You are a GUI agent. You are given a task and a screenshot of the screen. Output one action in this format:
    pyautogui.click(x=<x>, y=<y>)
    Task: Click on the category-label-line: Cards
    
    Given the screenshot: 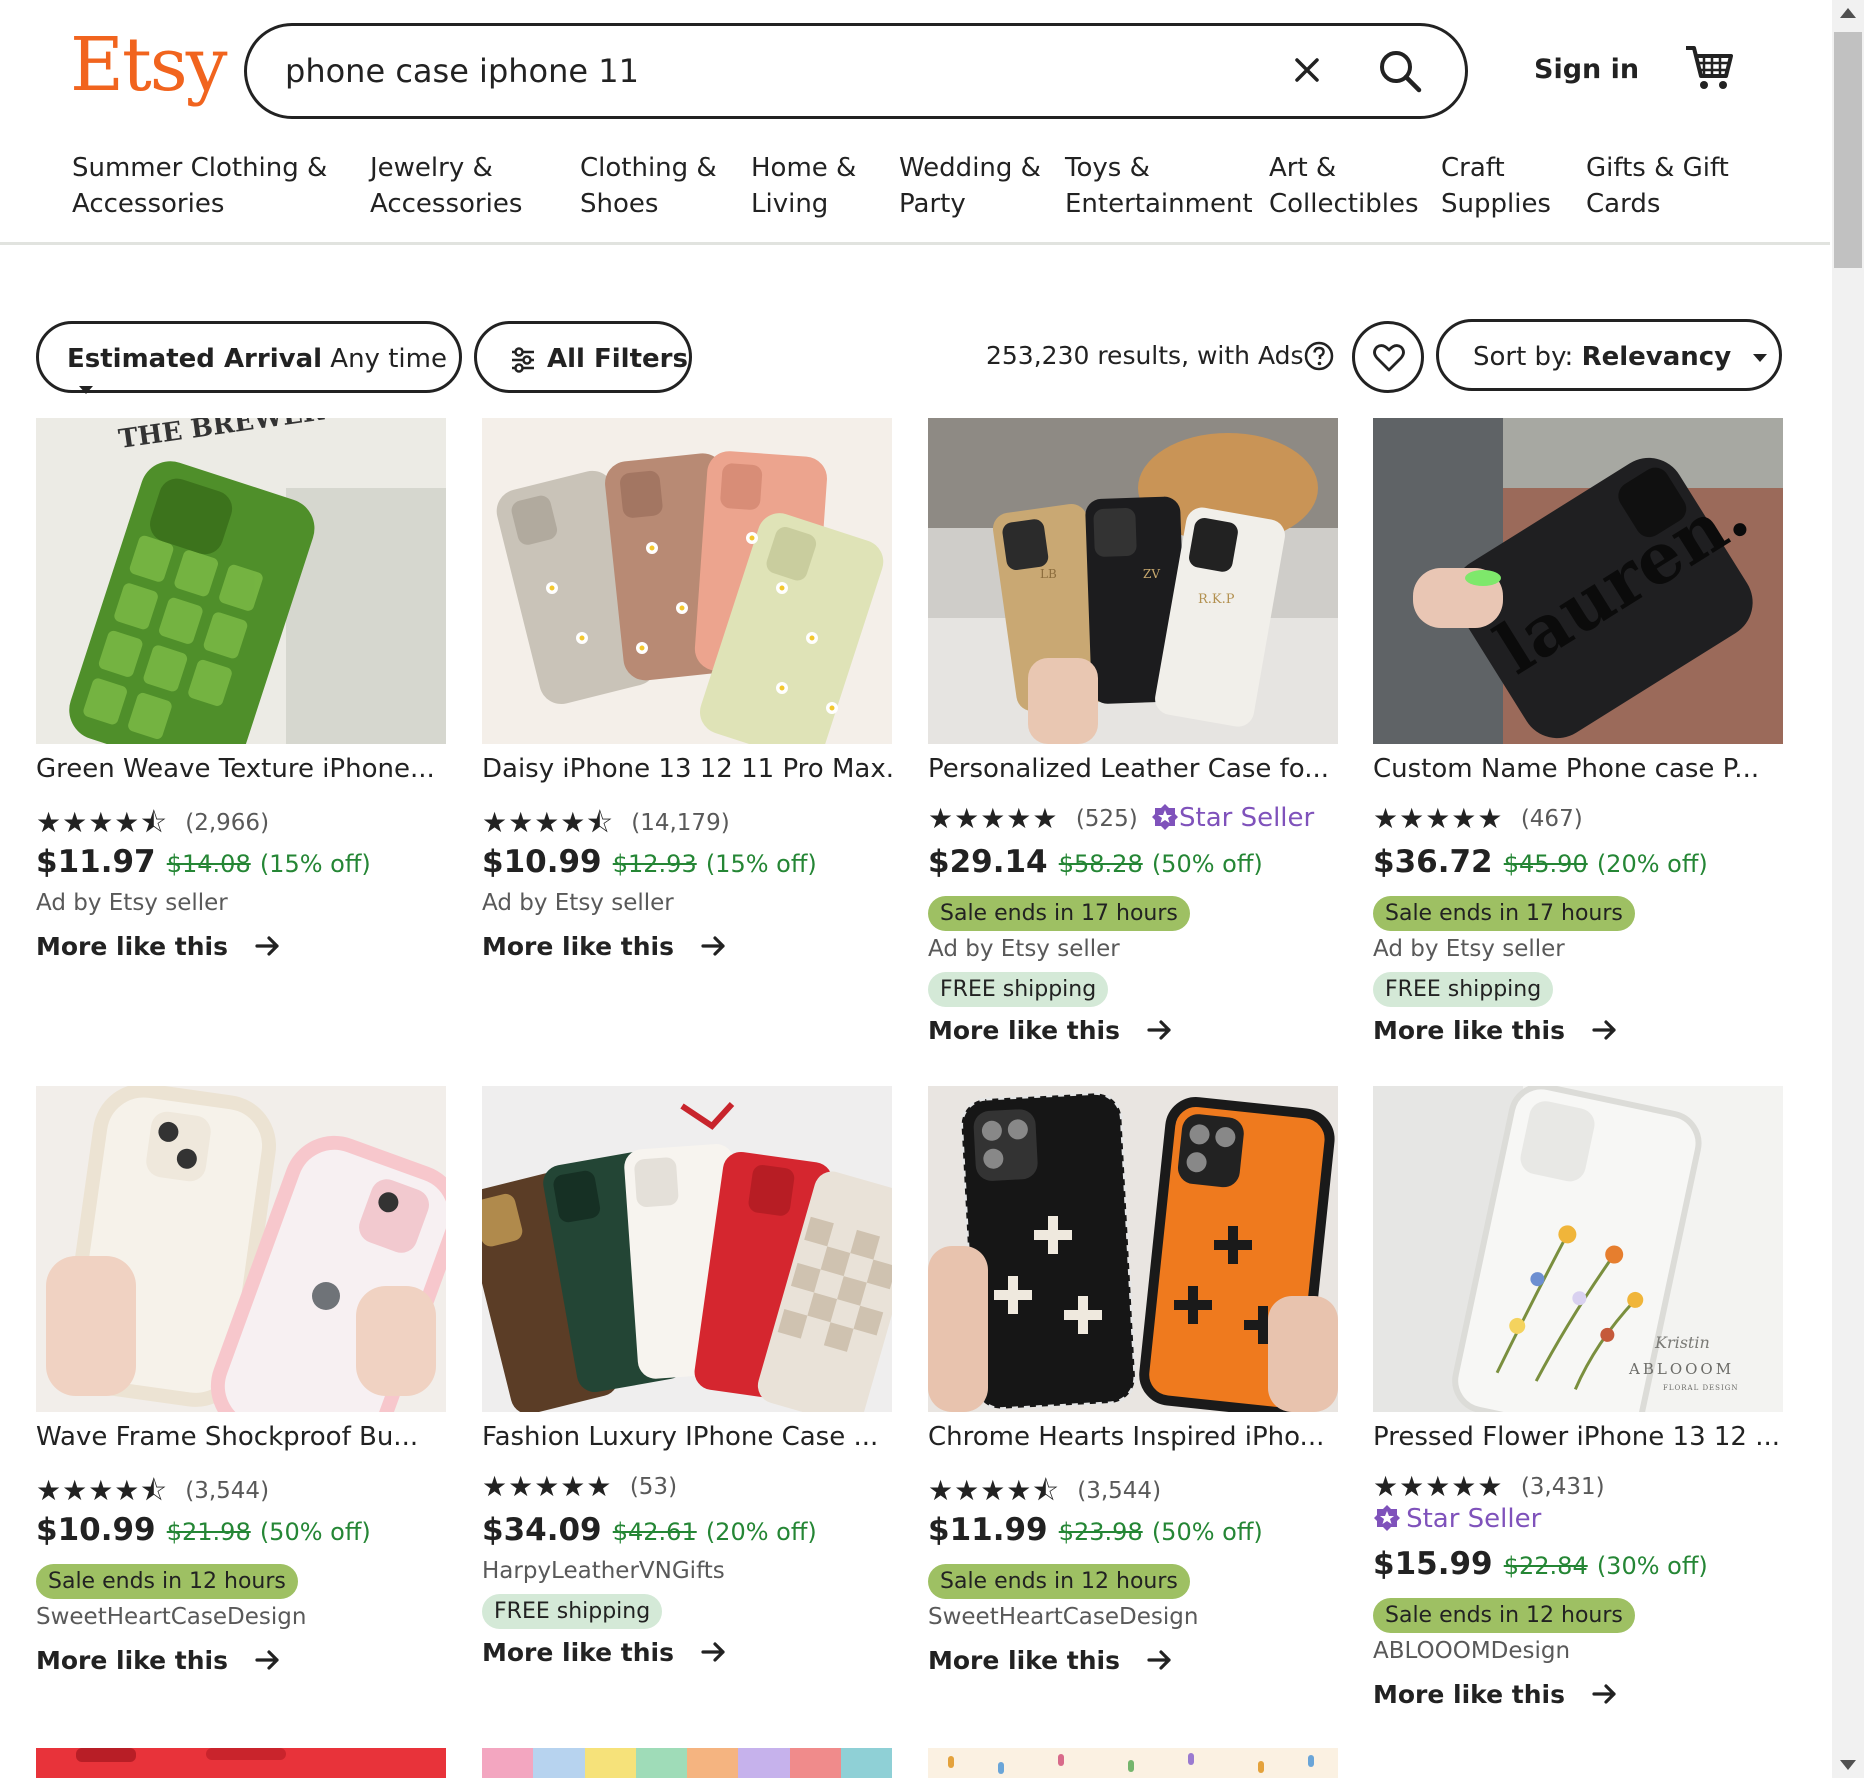 What is the action you would take?
    pyautogui.click(x=1623, y=204)
    